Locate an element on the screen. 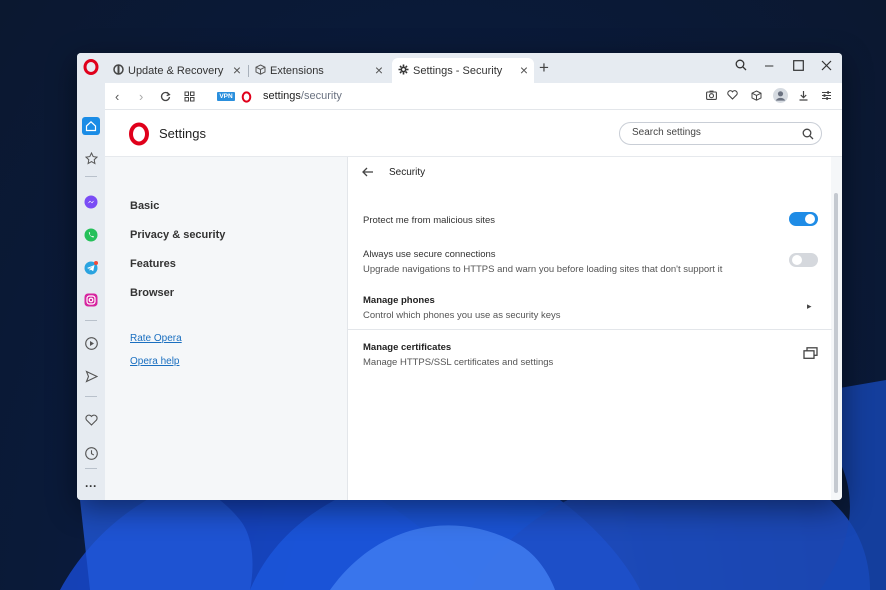 This screenshot has width=886, height=590. tab-update-recovery: Update & Recovery × is located at coordinates (177, 70).